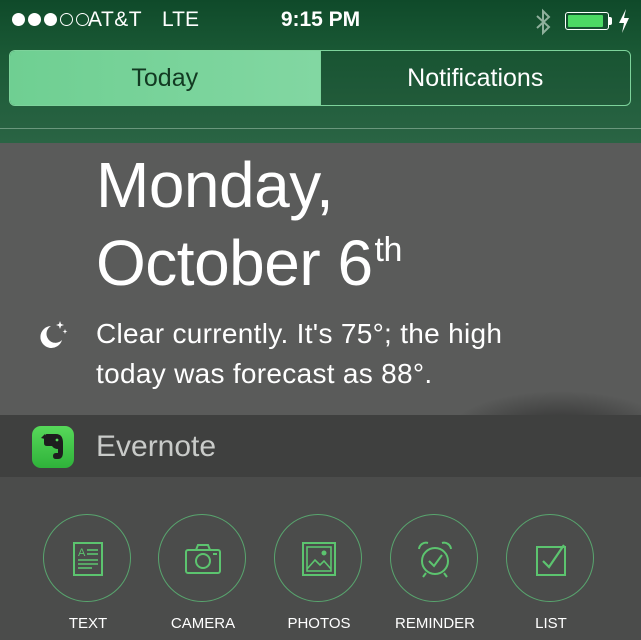 The height and width of the screenshot is (640, 641). I want to click on photos-button: PHOTOS, so click(319, 573).